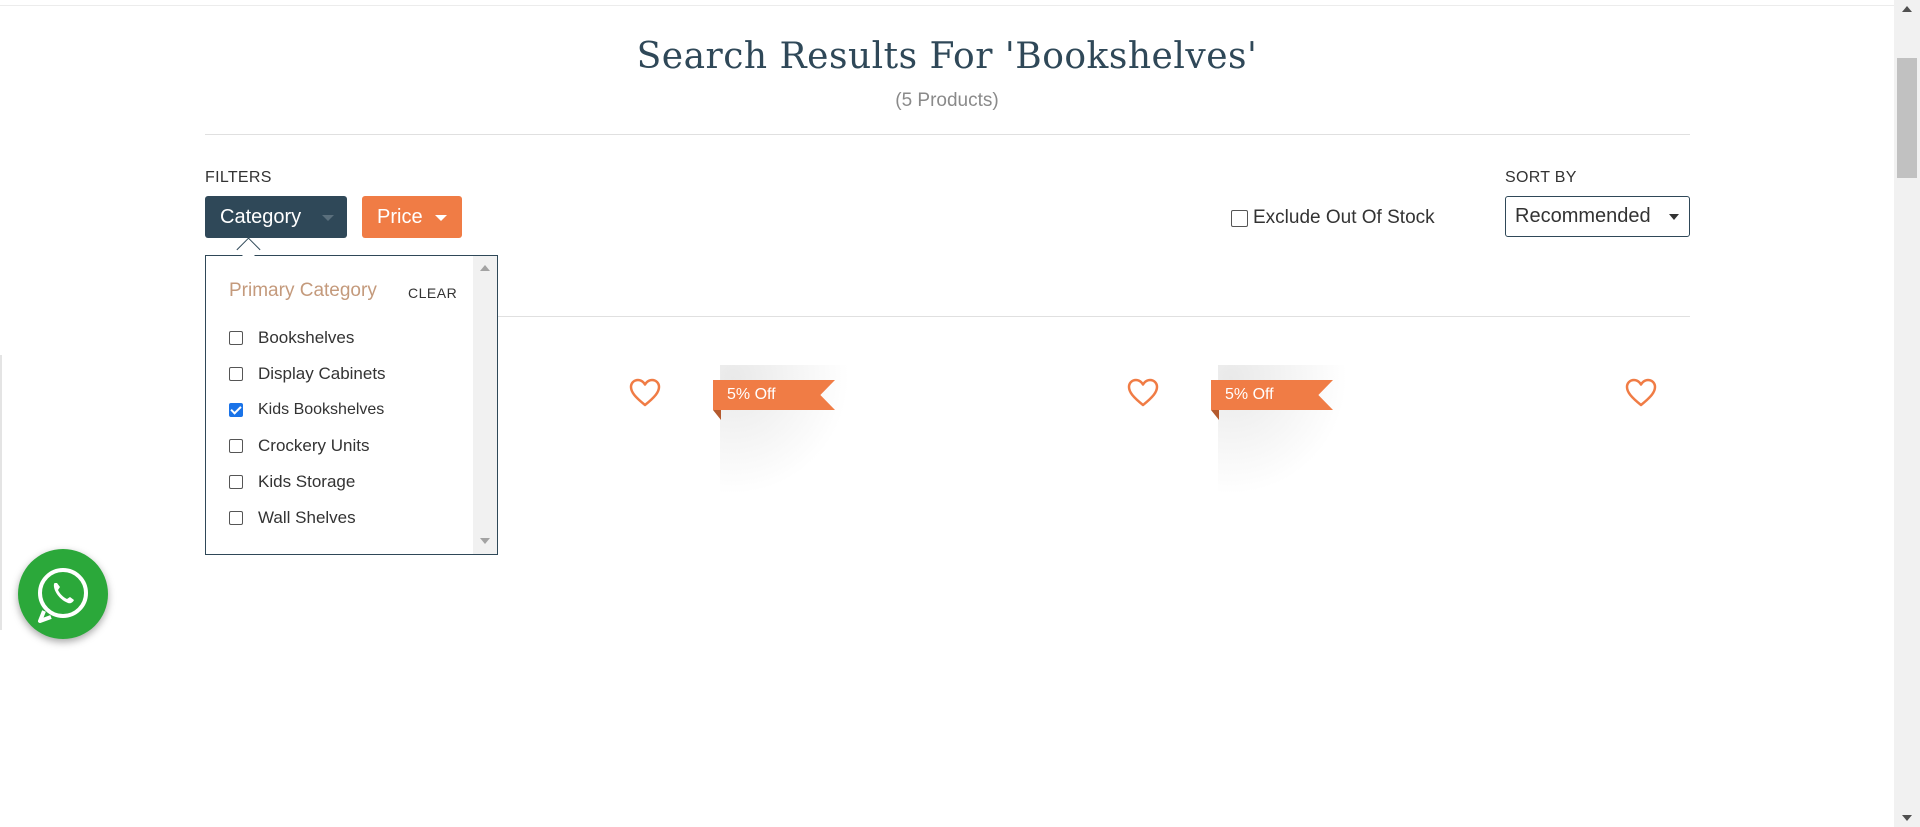 This screenshot has width=1920, height=827. I want to click on page-title: Search Results For 'Bookshelves', so click(947, 56).